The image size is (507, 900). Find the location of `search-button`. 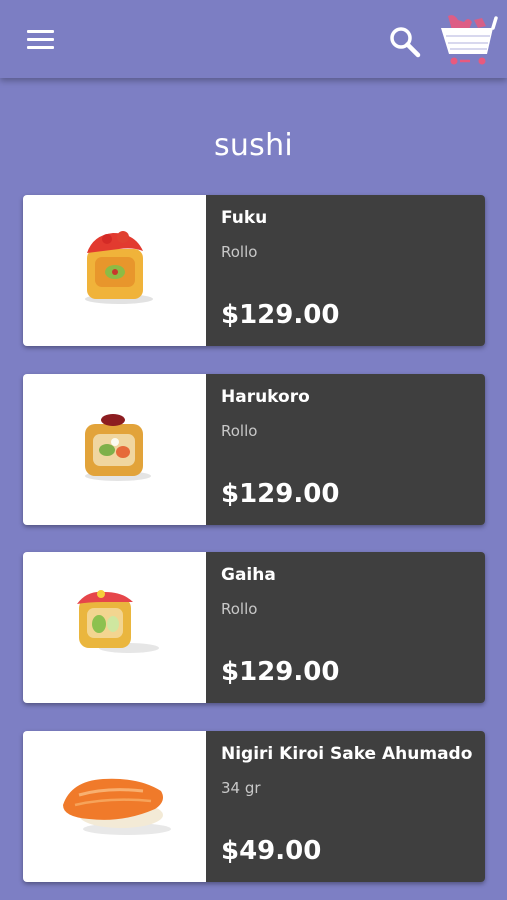

search-button is located at coordinates (405, 42).